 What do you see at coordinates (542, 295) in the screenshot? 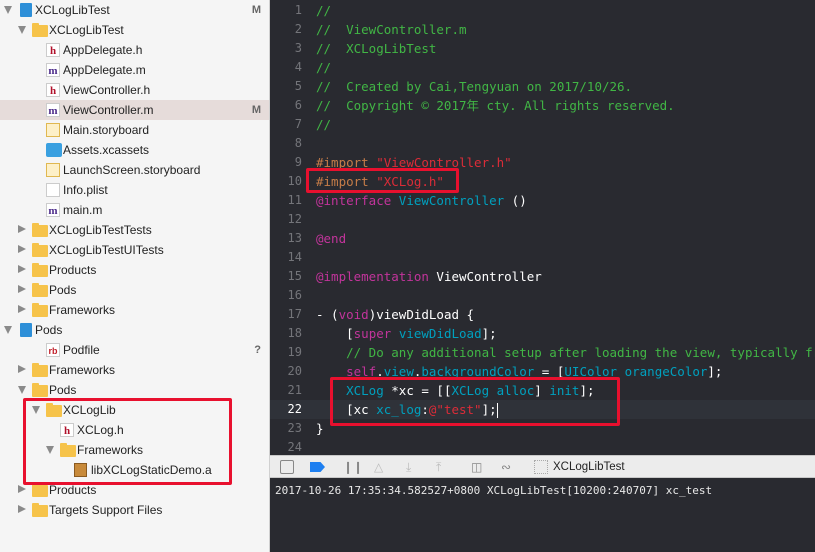
I see `code-line: 16` at bounding box center [542, 295].